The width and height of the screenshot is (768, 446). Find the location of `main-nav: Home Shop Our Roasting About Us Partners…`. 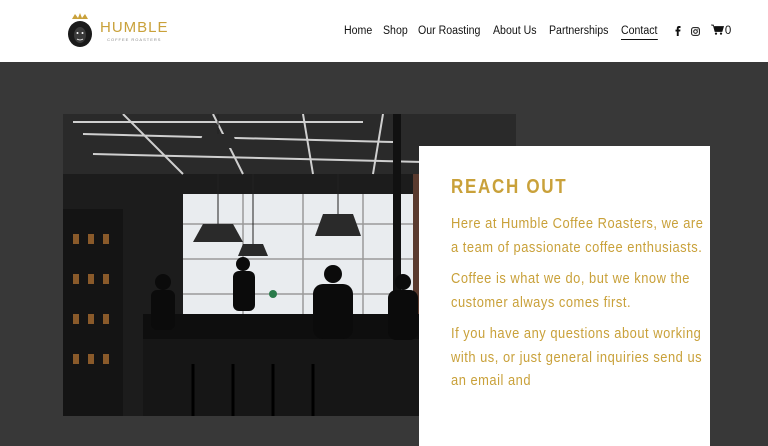

main-nav: Home Shop Our Roasting About Us Partners… is located at coordinates (537, 31).